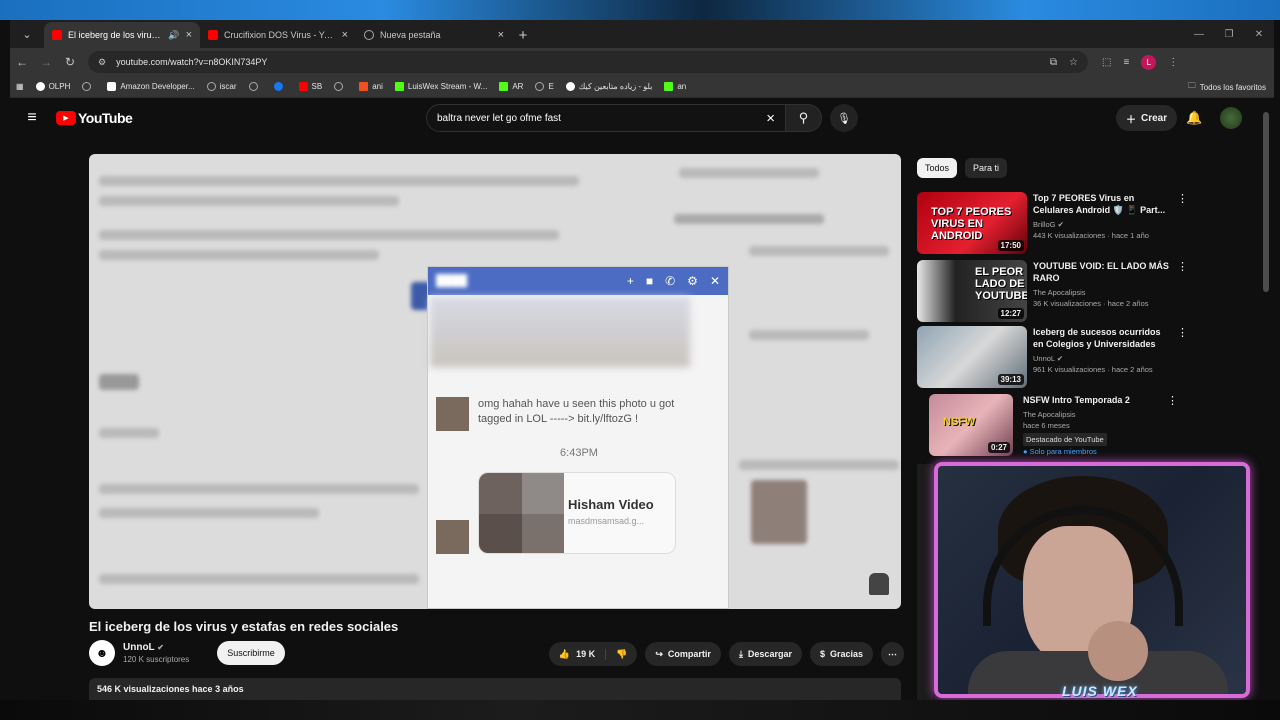 Image resolution: width=1280 pixels, height=720 pixels. What do you see at coordinates (621, 654) in the screenshot?
I see `dislike-button: 👎` at bounding box center [621, 654].